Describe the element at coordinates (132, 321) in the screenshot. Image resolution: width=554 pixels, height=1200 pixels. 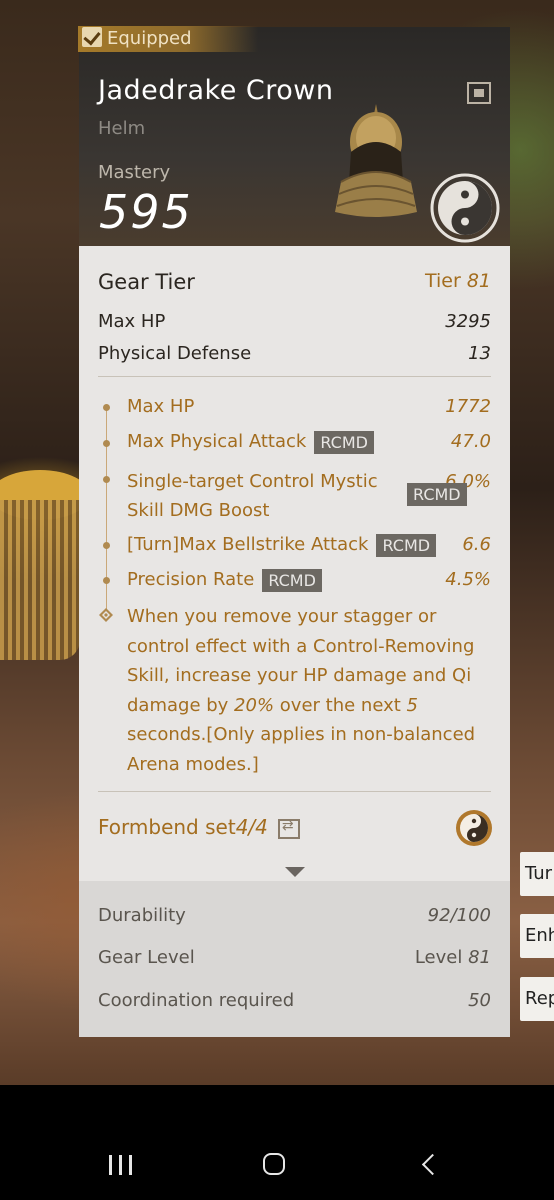
I see `base-stat-label: Max HP` at that location.